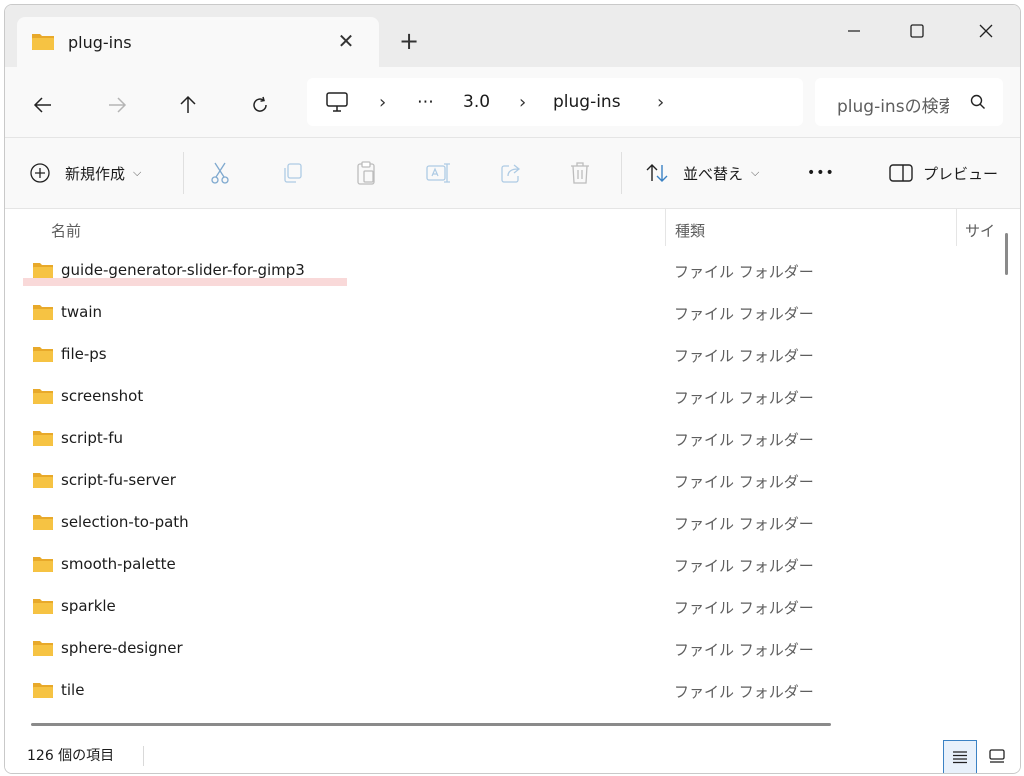  I want to click on trash-icon, so click(580, 173).